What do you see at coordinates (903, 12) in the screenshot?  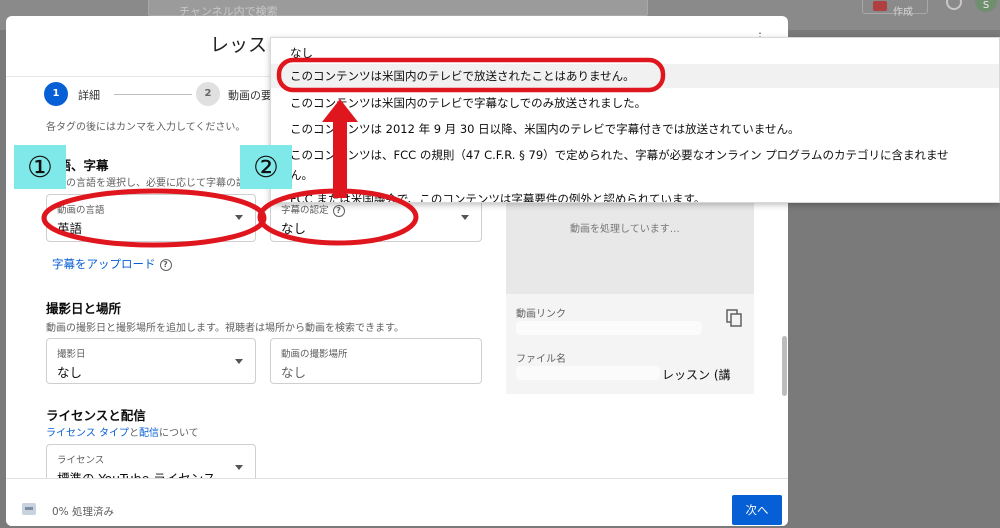 I see `create-label: 作成` at bounding box center [903, 12].